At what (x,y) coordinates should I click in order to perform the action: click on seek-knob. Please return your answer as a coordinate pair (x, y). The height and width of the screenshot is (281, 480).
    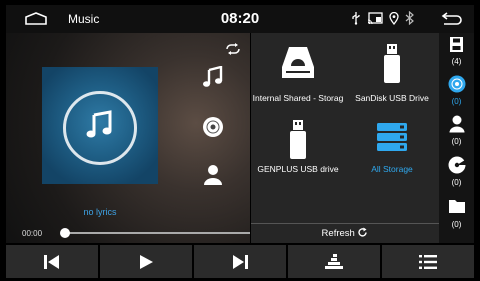
    Looking at the image, I should click on (65, 233).